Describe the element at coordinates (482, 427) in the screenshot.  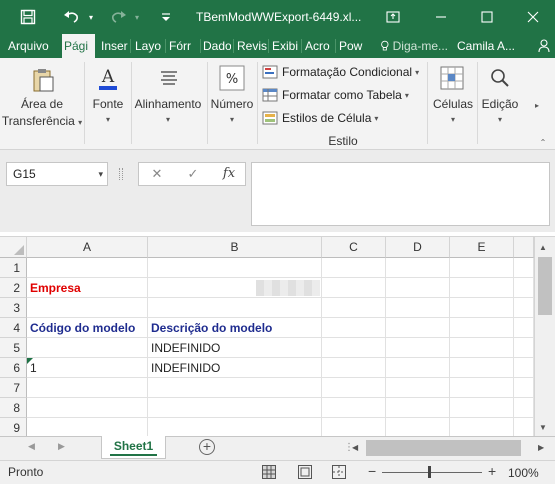
I see `cell-e9` at that location.